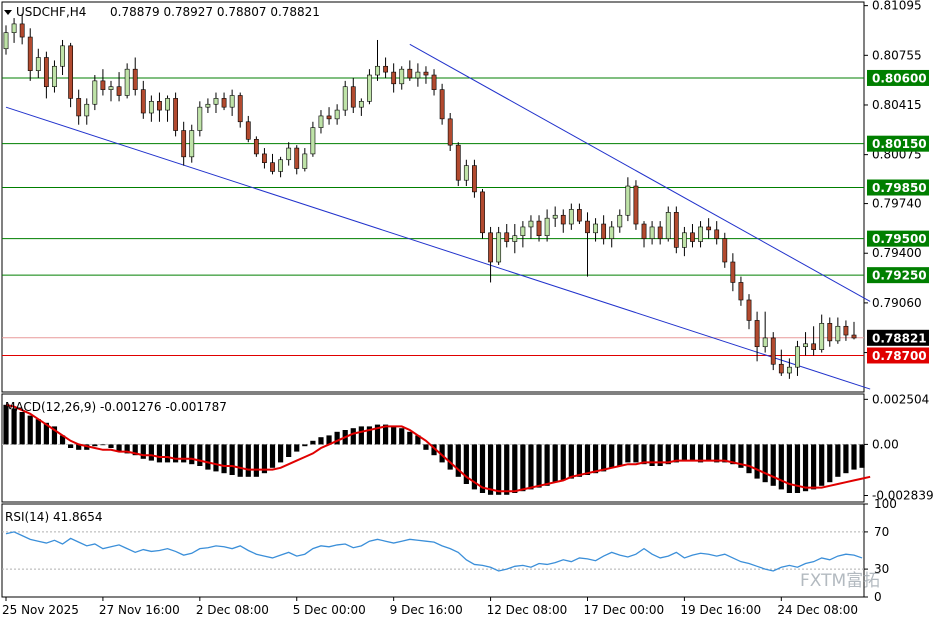 This screenshot has height=628, width=936. Describe the element at coordinates (881, 532) in the screenshot. I see `rsi-tick-label: 70` at that location.